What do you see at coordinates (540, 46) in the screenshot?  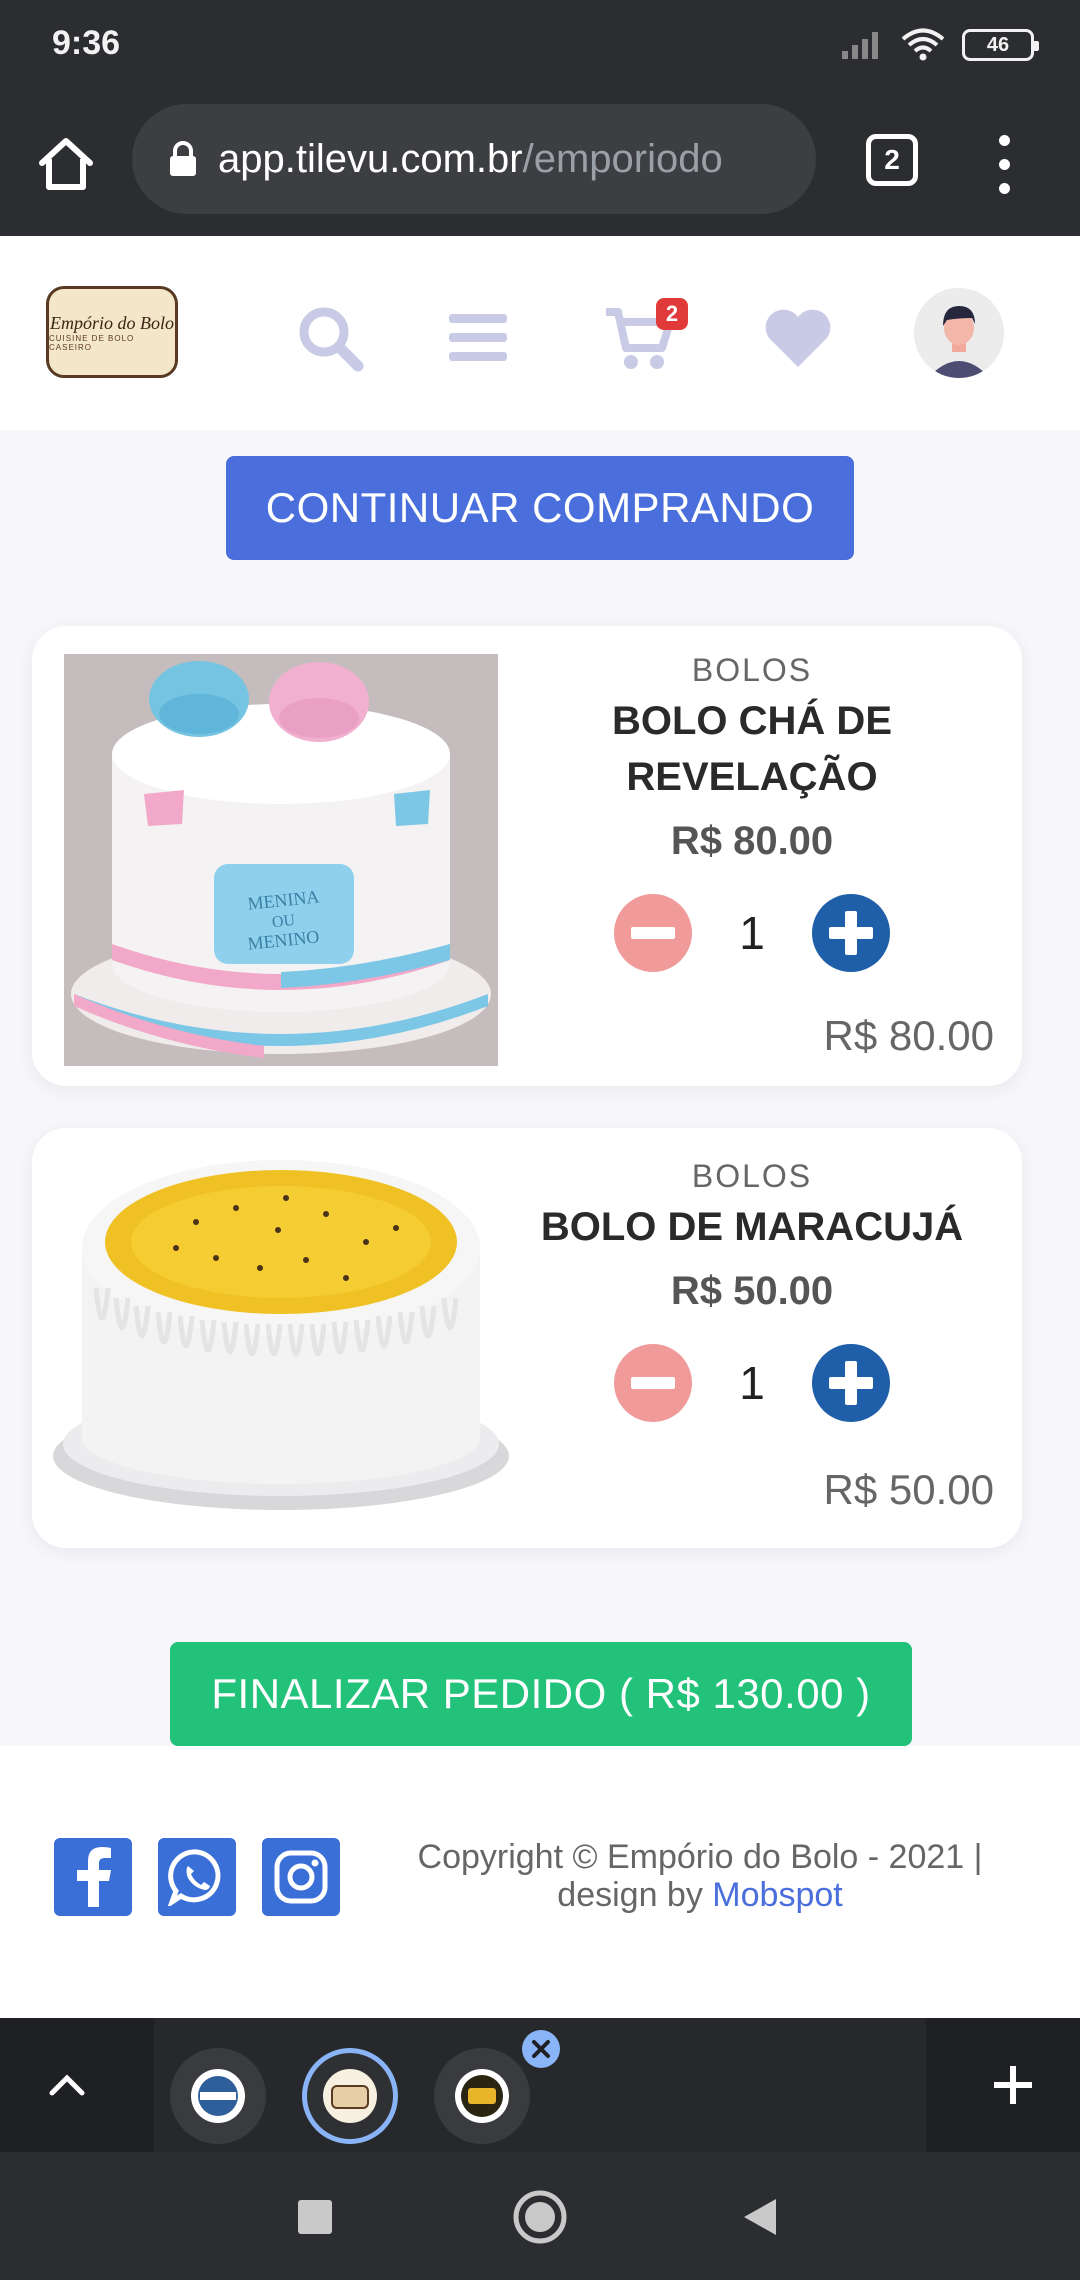 I see `status-bar: 9:36 46` at bounding box center [540, 46].